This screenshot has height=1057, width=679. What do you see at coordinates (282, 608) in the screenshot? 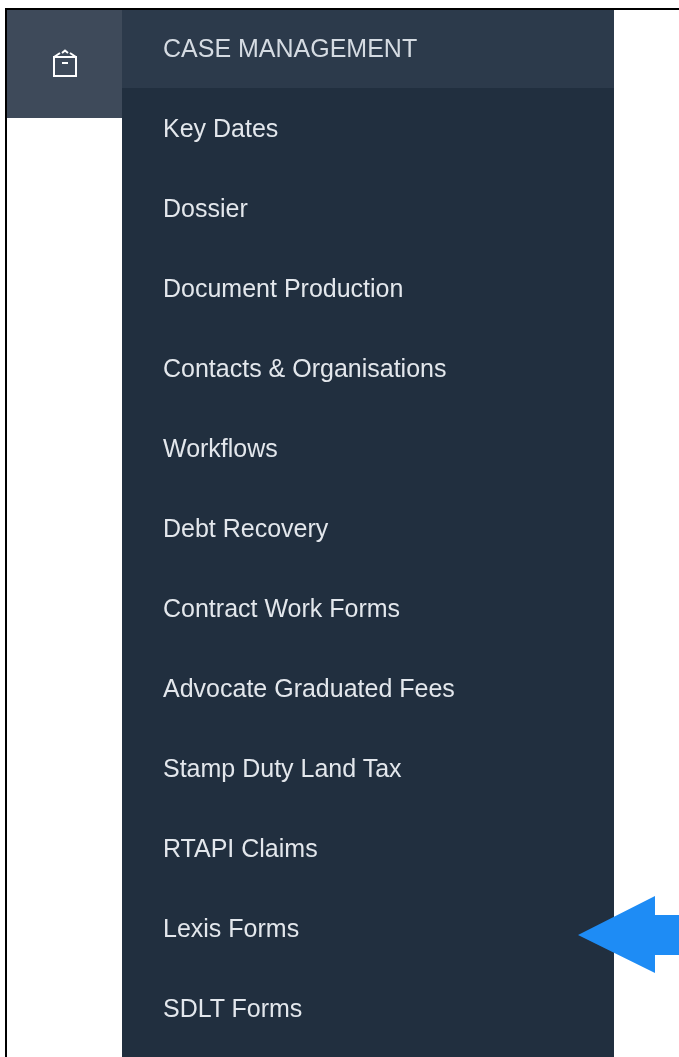
I see `menu-item: Contract Work Forms` at bounding box center [282, 608].